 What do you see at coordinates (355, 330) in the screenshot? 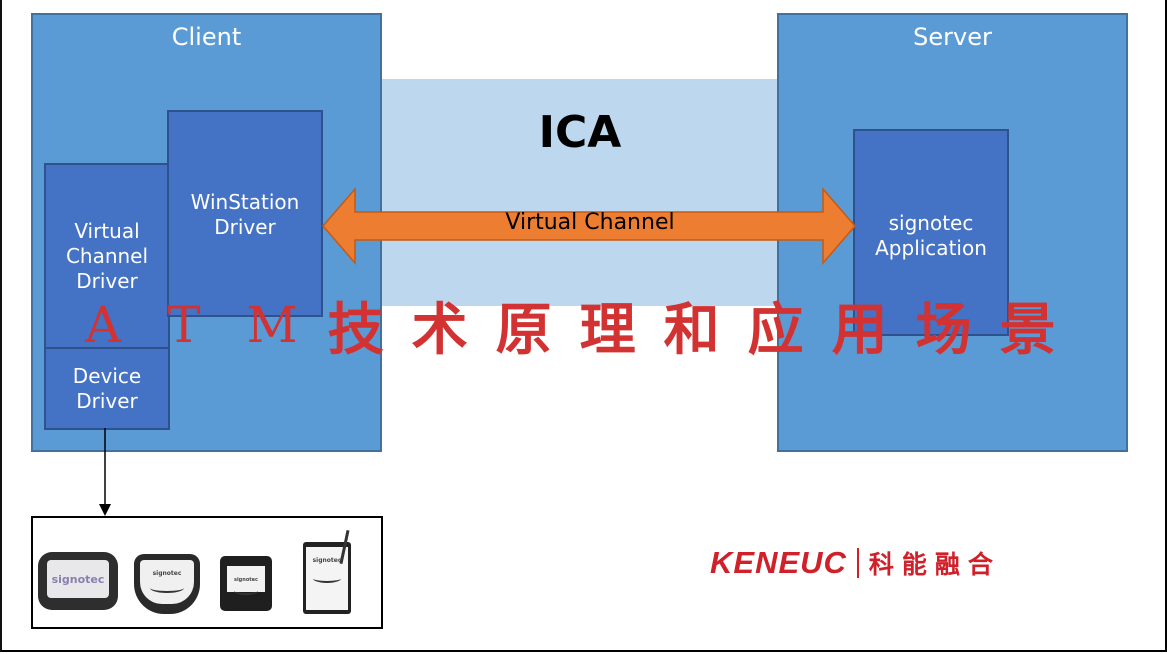
I see `overlay-title-char: 技` at bounding box center [355, 330].